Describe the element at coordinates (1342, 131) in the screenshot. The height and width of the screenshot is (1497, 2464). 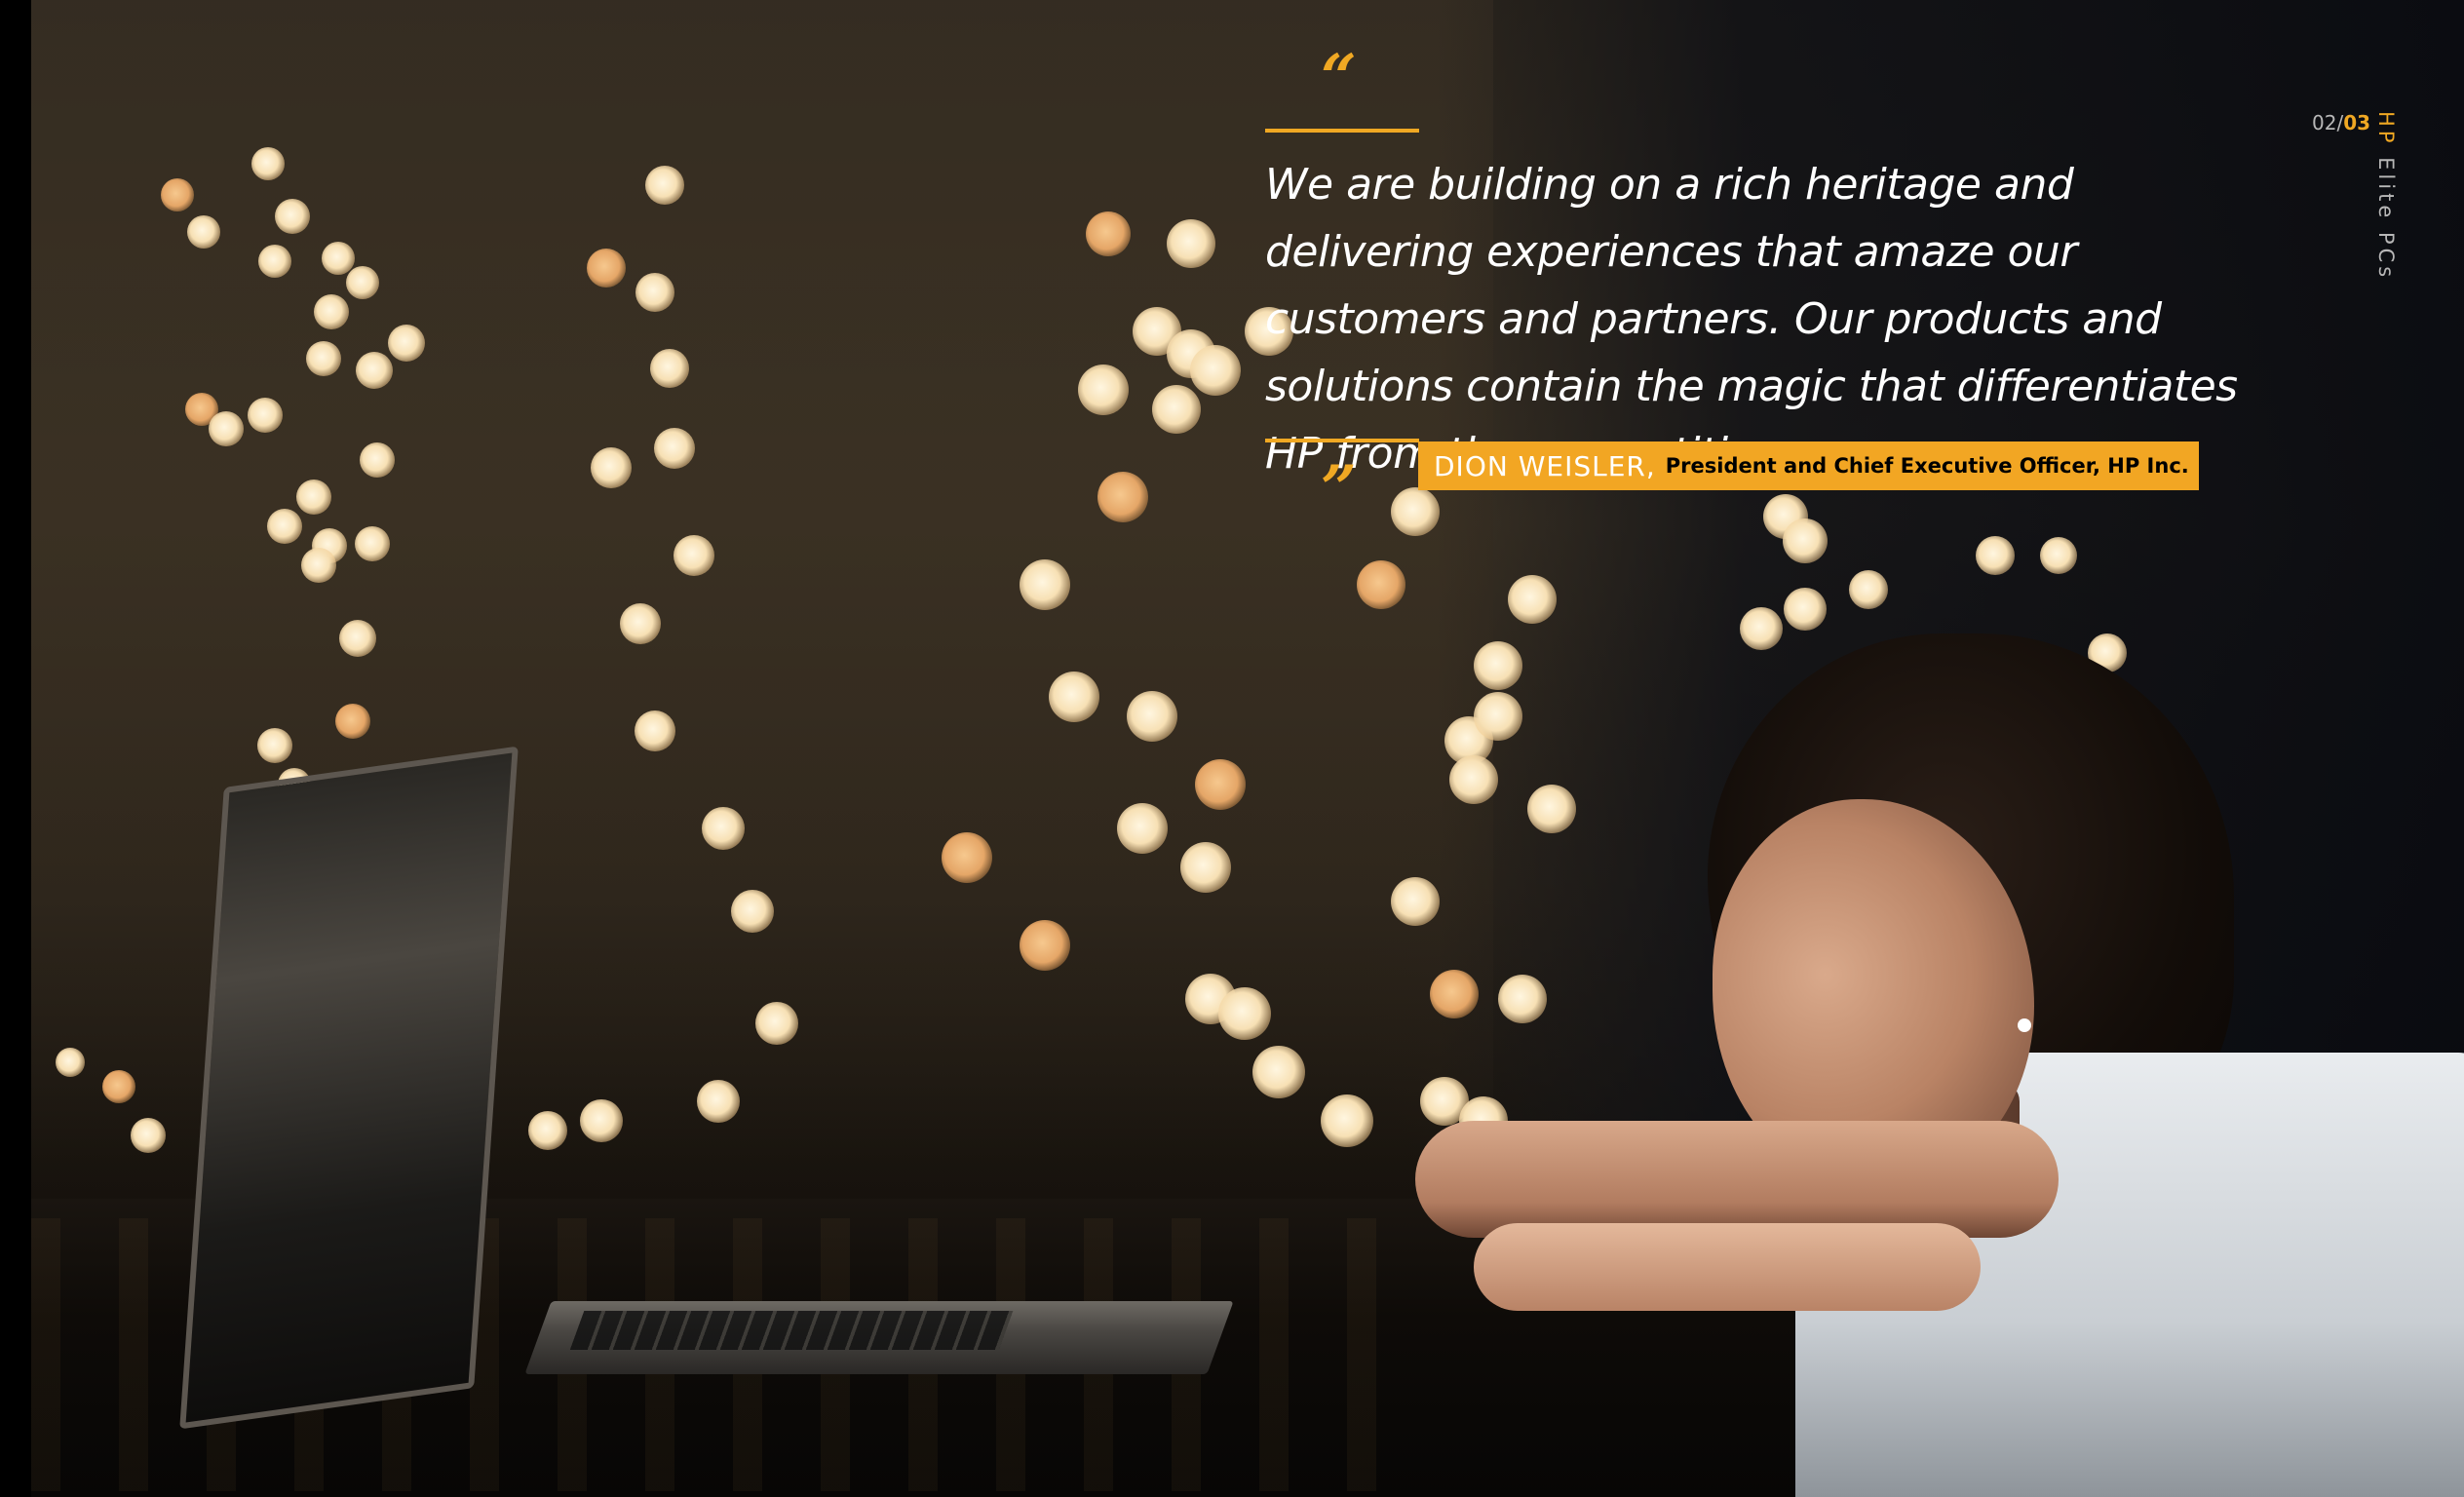
I see `quote-rule-top` at that location.